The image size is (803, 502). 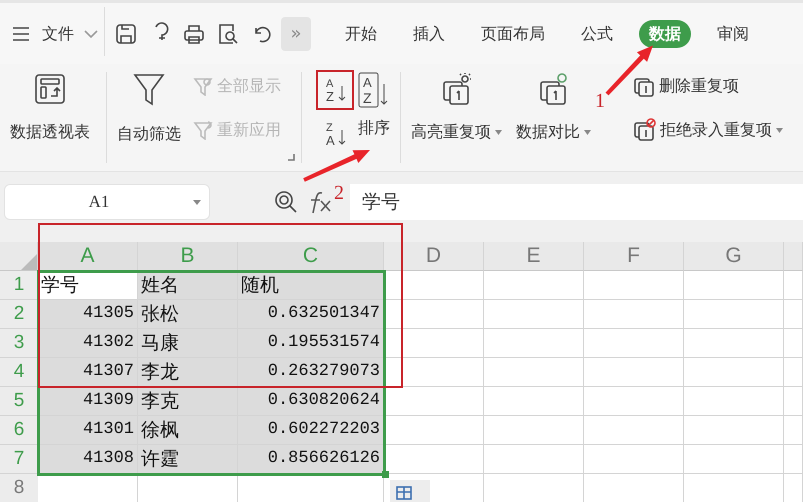 I want to click on ribbon-tab: 插入, so click(x=429, y=34).